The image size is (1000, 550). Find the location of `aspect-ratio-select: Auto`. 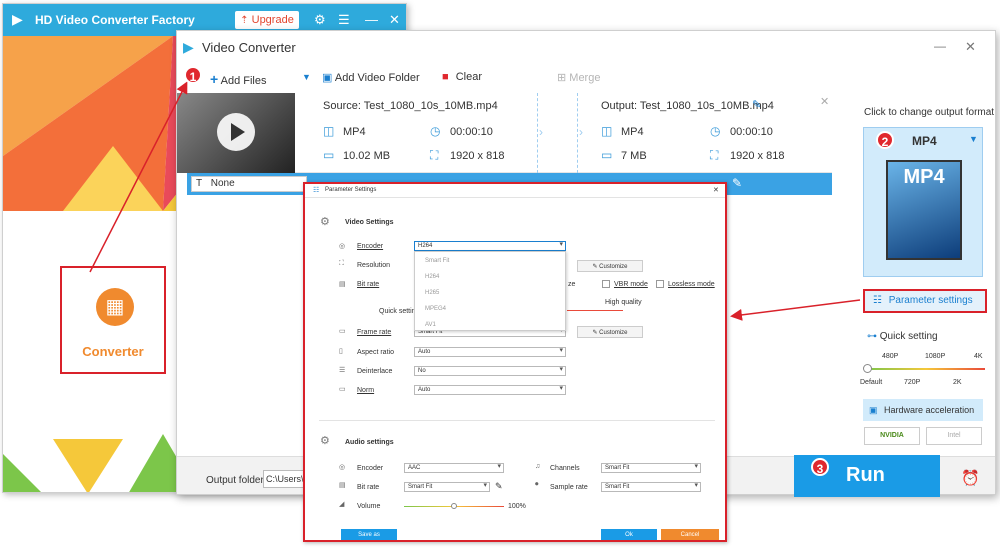

aspect-ratio-select: Auto is located at coordinates (490, 352).